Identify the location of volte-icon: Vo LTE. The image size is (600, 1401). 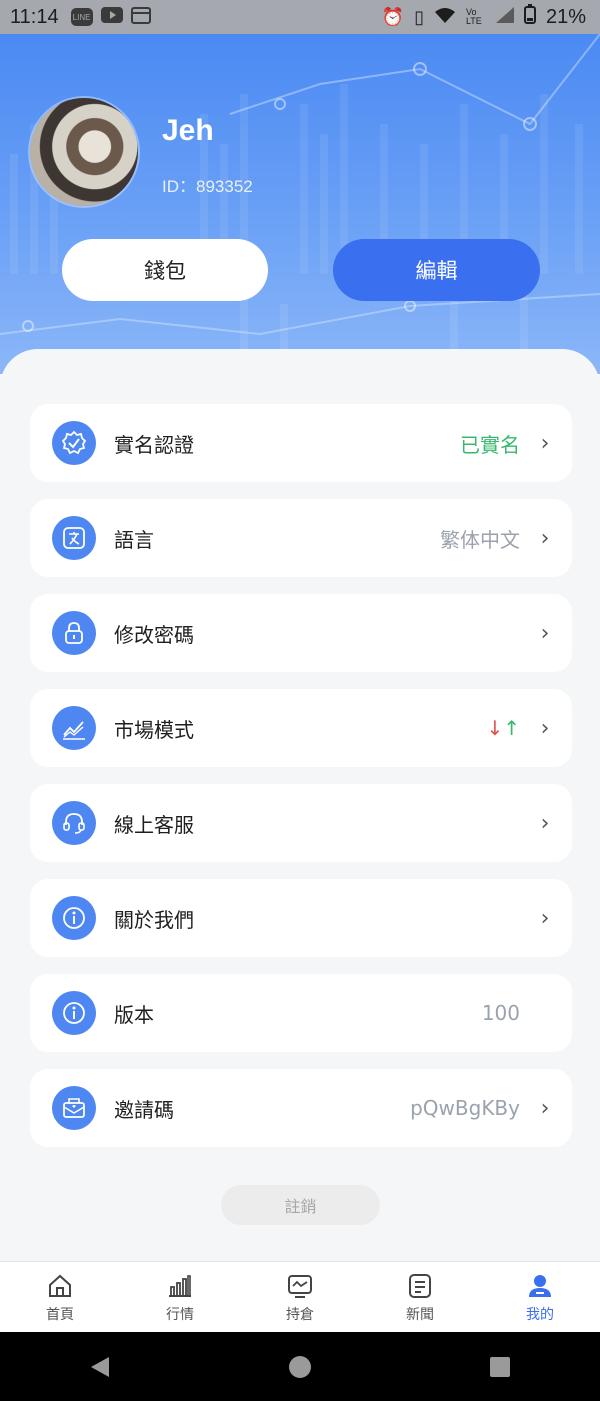
(473, 16).